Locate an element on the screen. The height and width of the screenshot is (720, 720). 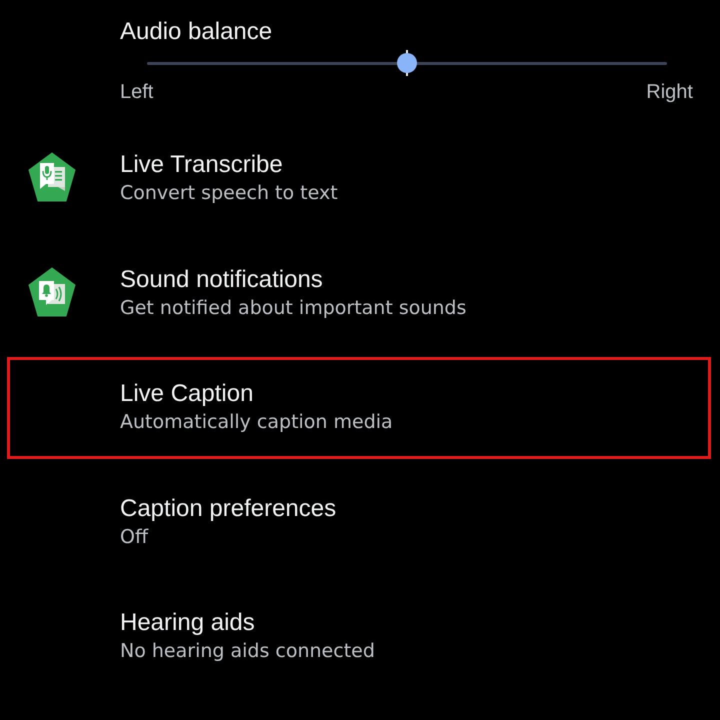
setting-title: Live Caption is located at coordinates (187, 394).